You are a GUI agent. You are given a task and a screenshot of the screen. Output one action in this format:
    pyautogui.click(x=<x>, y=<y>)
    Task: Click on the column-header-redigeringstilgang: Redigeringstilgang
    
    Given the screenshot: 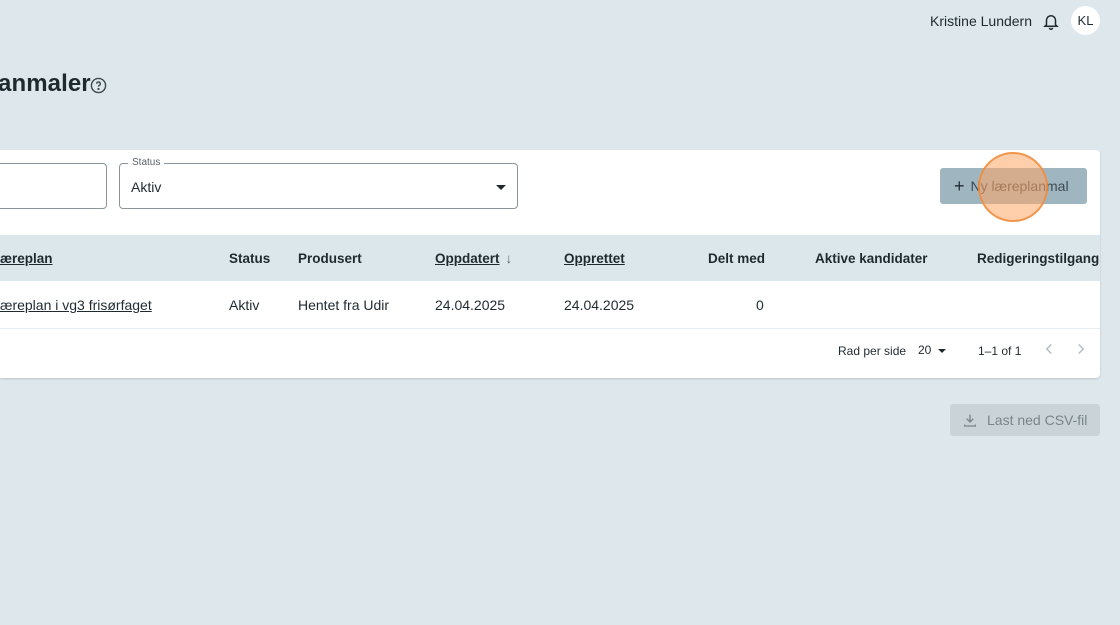 What is the action you would take?
    pyautogui.click(x=1038, y=258)
    